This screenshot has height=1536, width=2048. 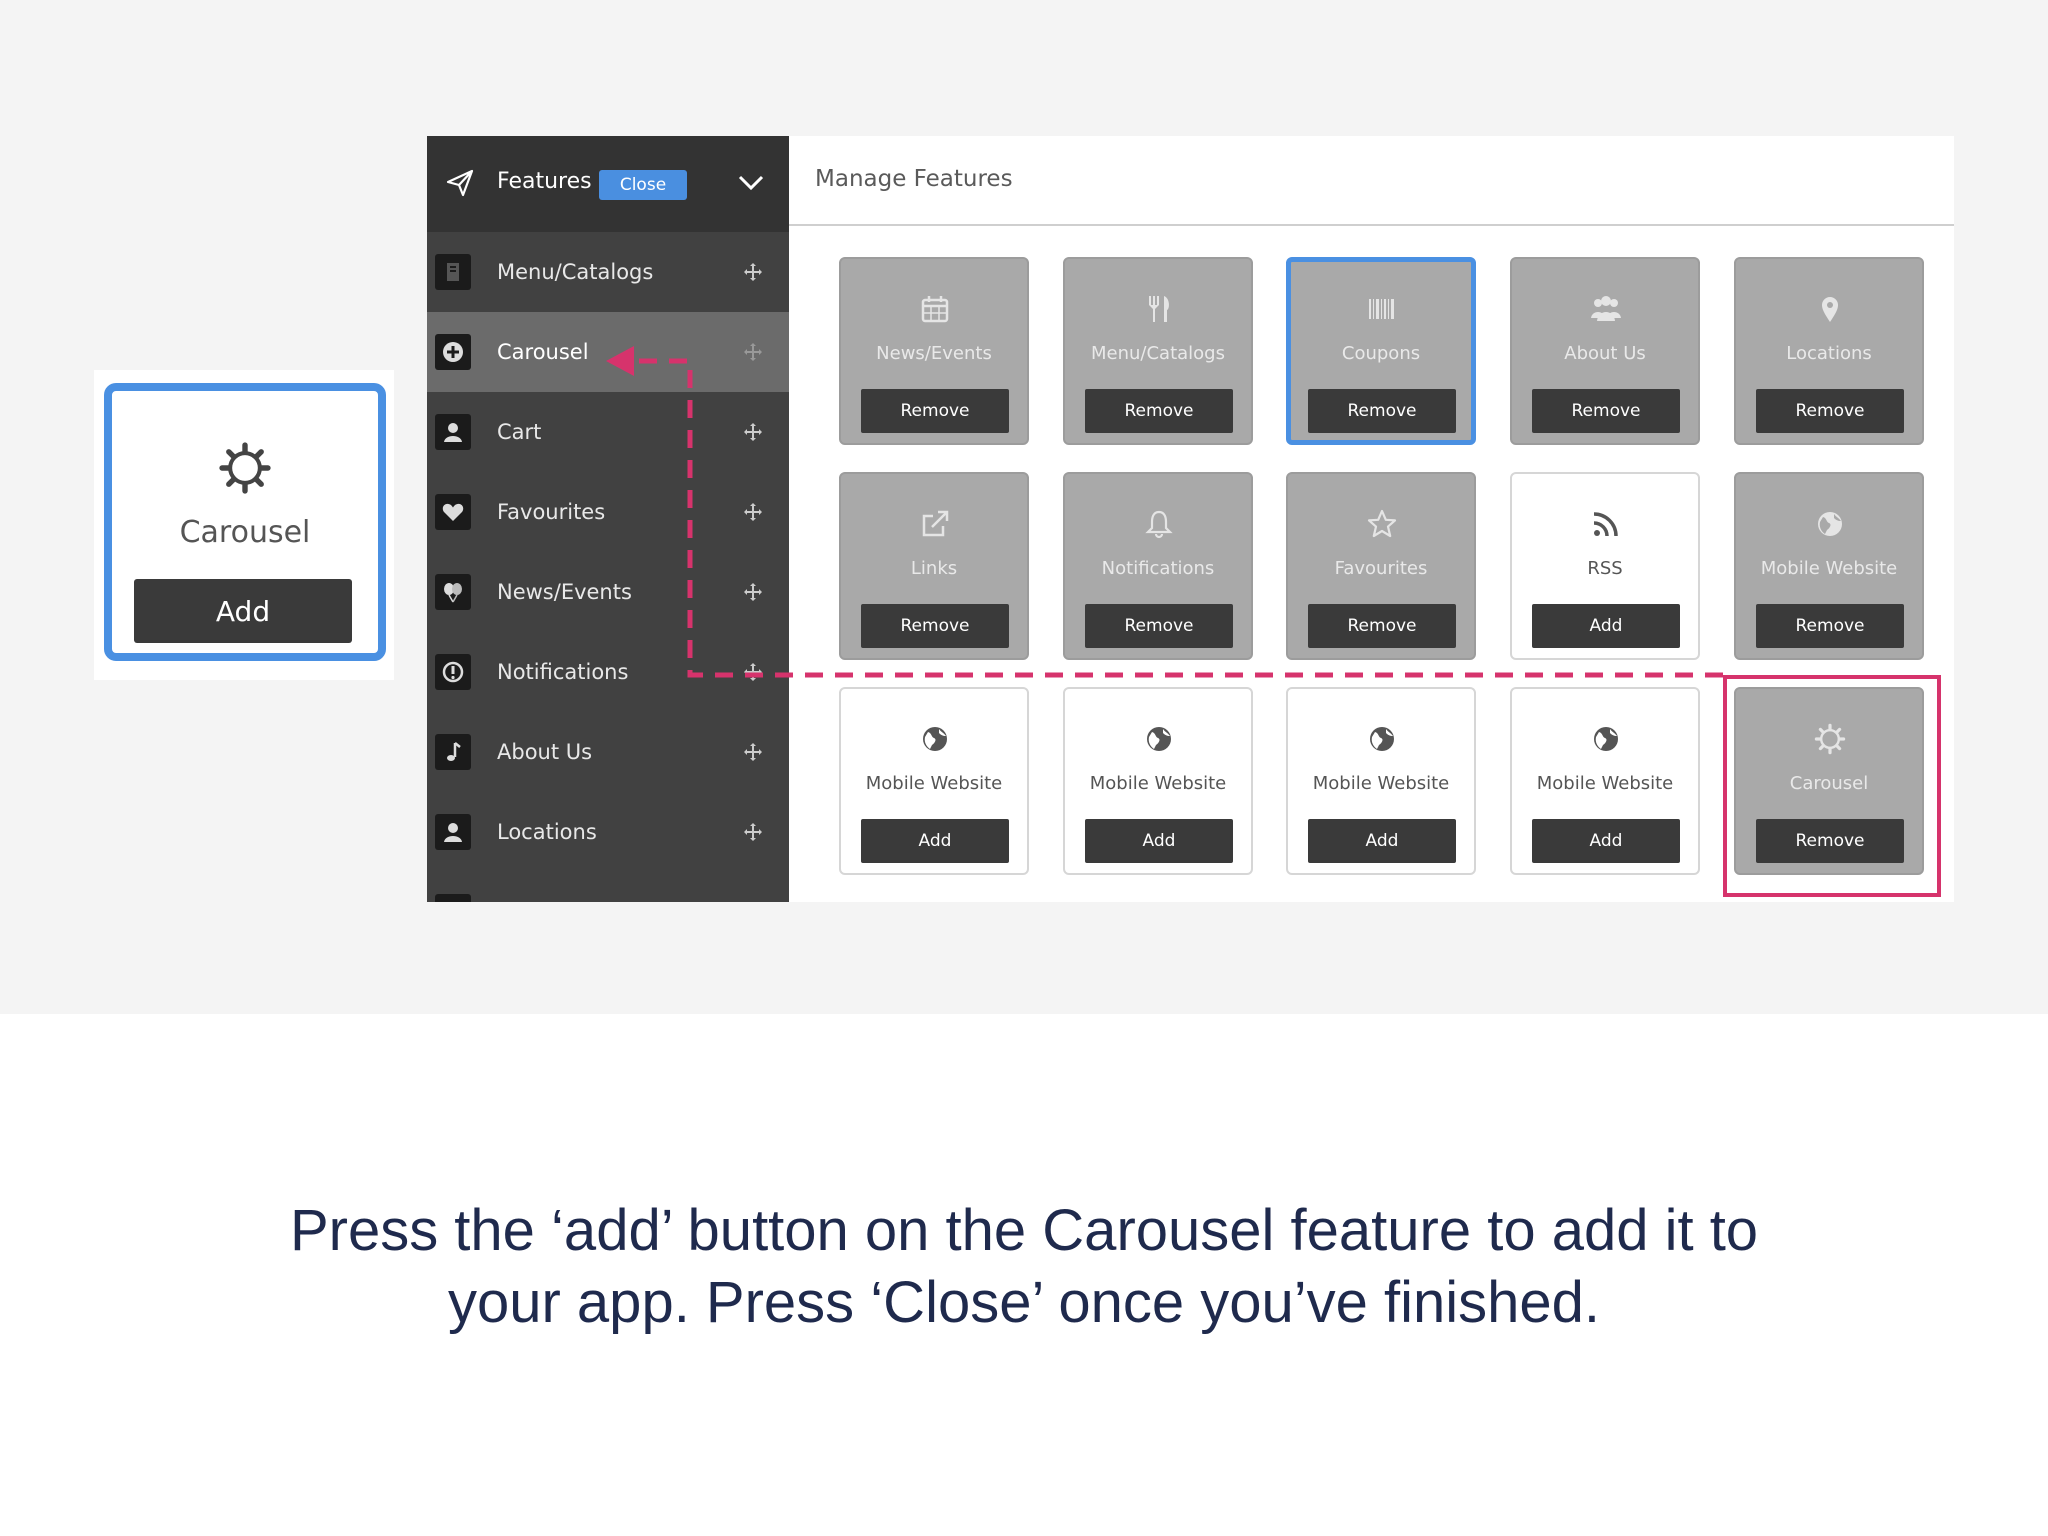 What do you see at coordinates (453, 752) in the screenshot?
I see `music-note-icon` at bounding box center [453, 752].